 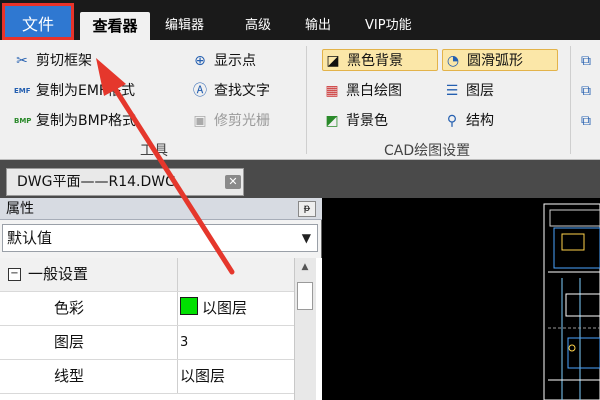 I want to click on crosshair-icon: ⊕, so click(x=200, y=61).